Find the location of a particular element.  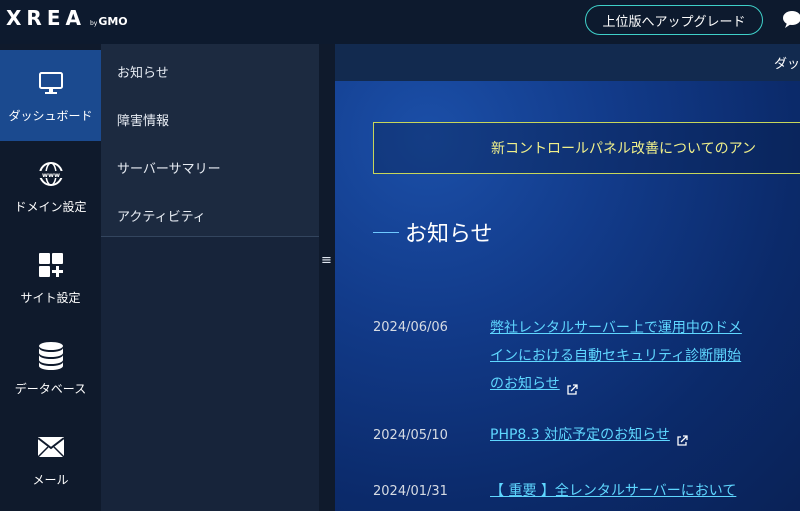

submenu-item-outage: 障害情報 is located at coordinates (143, 119).